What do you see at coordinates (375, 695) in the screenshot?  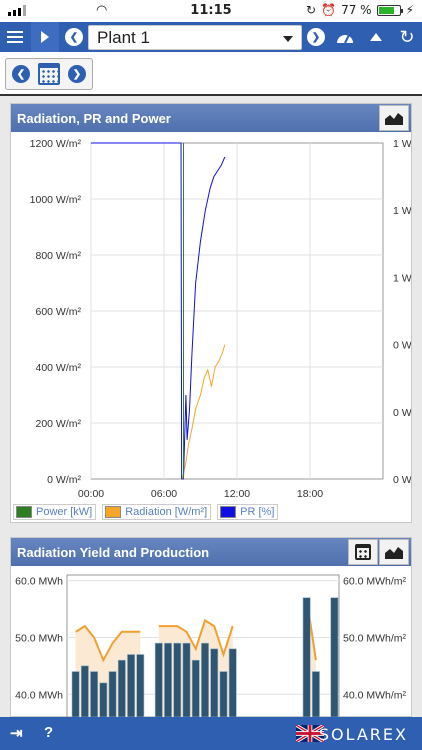 I see `y-right-tick: 40.0 MWh/m²` at bounding box center [375, 695].